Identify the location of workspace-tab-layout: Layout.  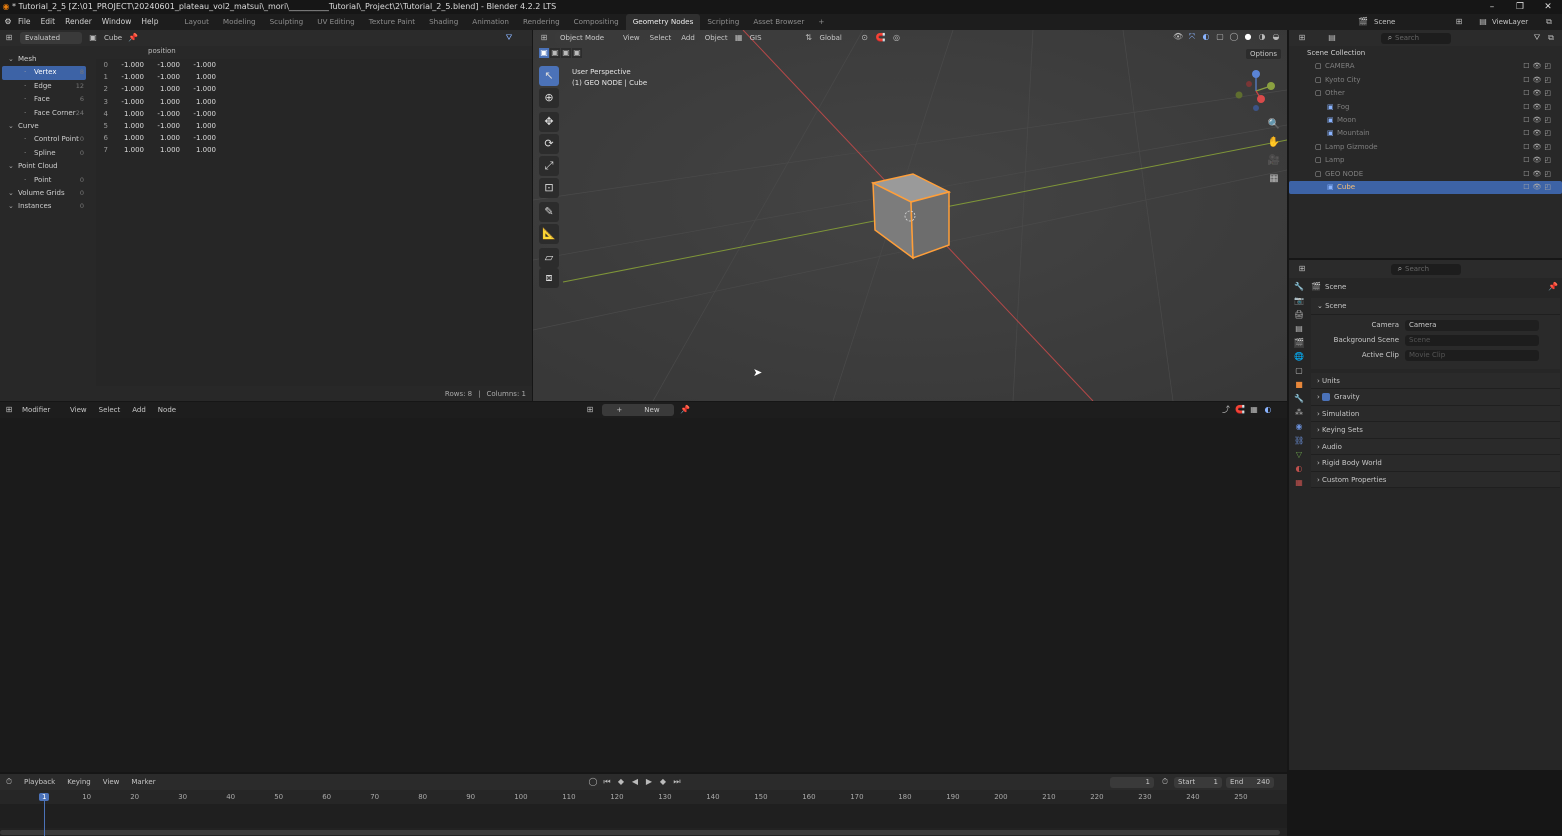
(196, 22).